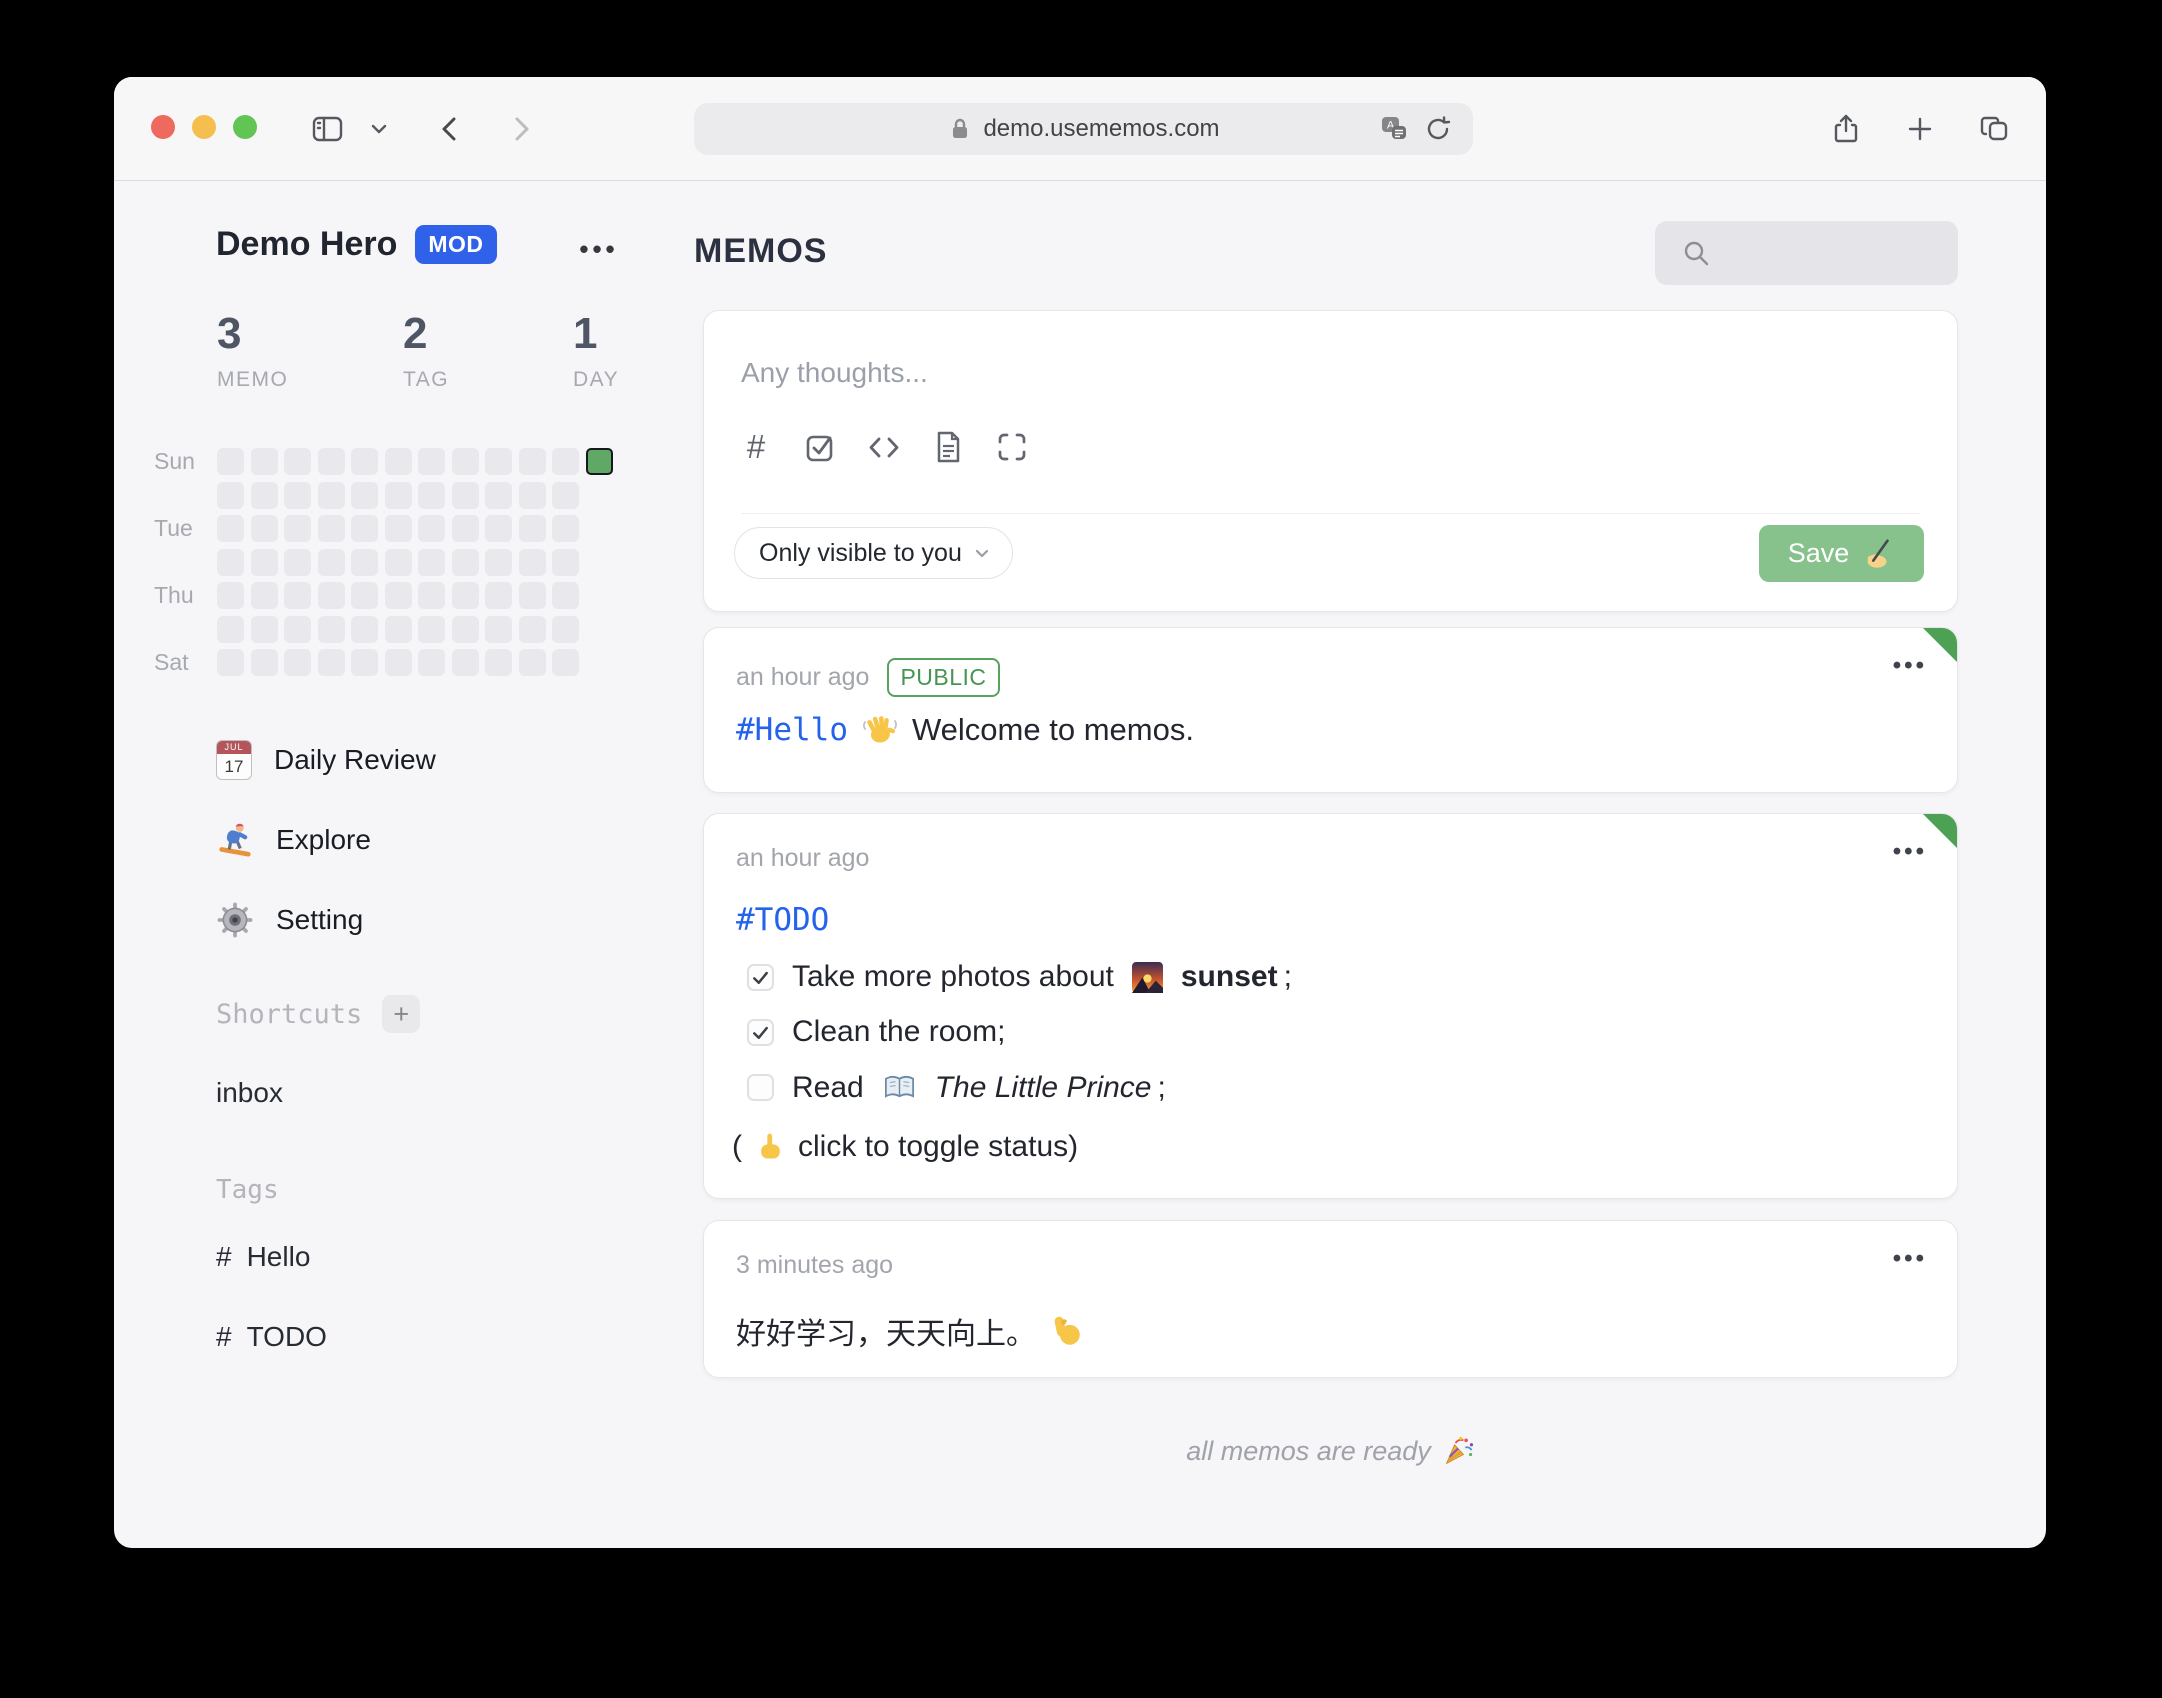 The image size is (2162, 1698). I want to click on public-badge: PUBLIC, so click(943, 677).